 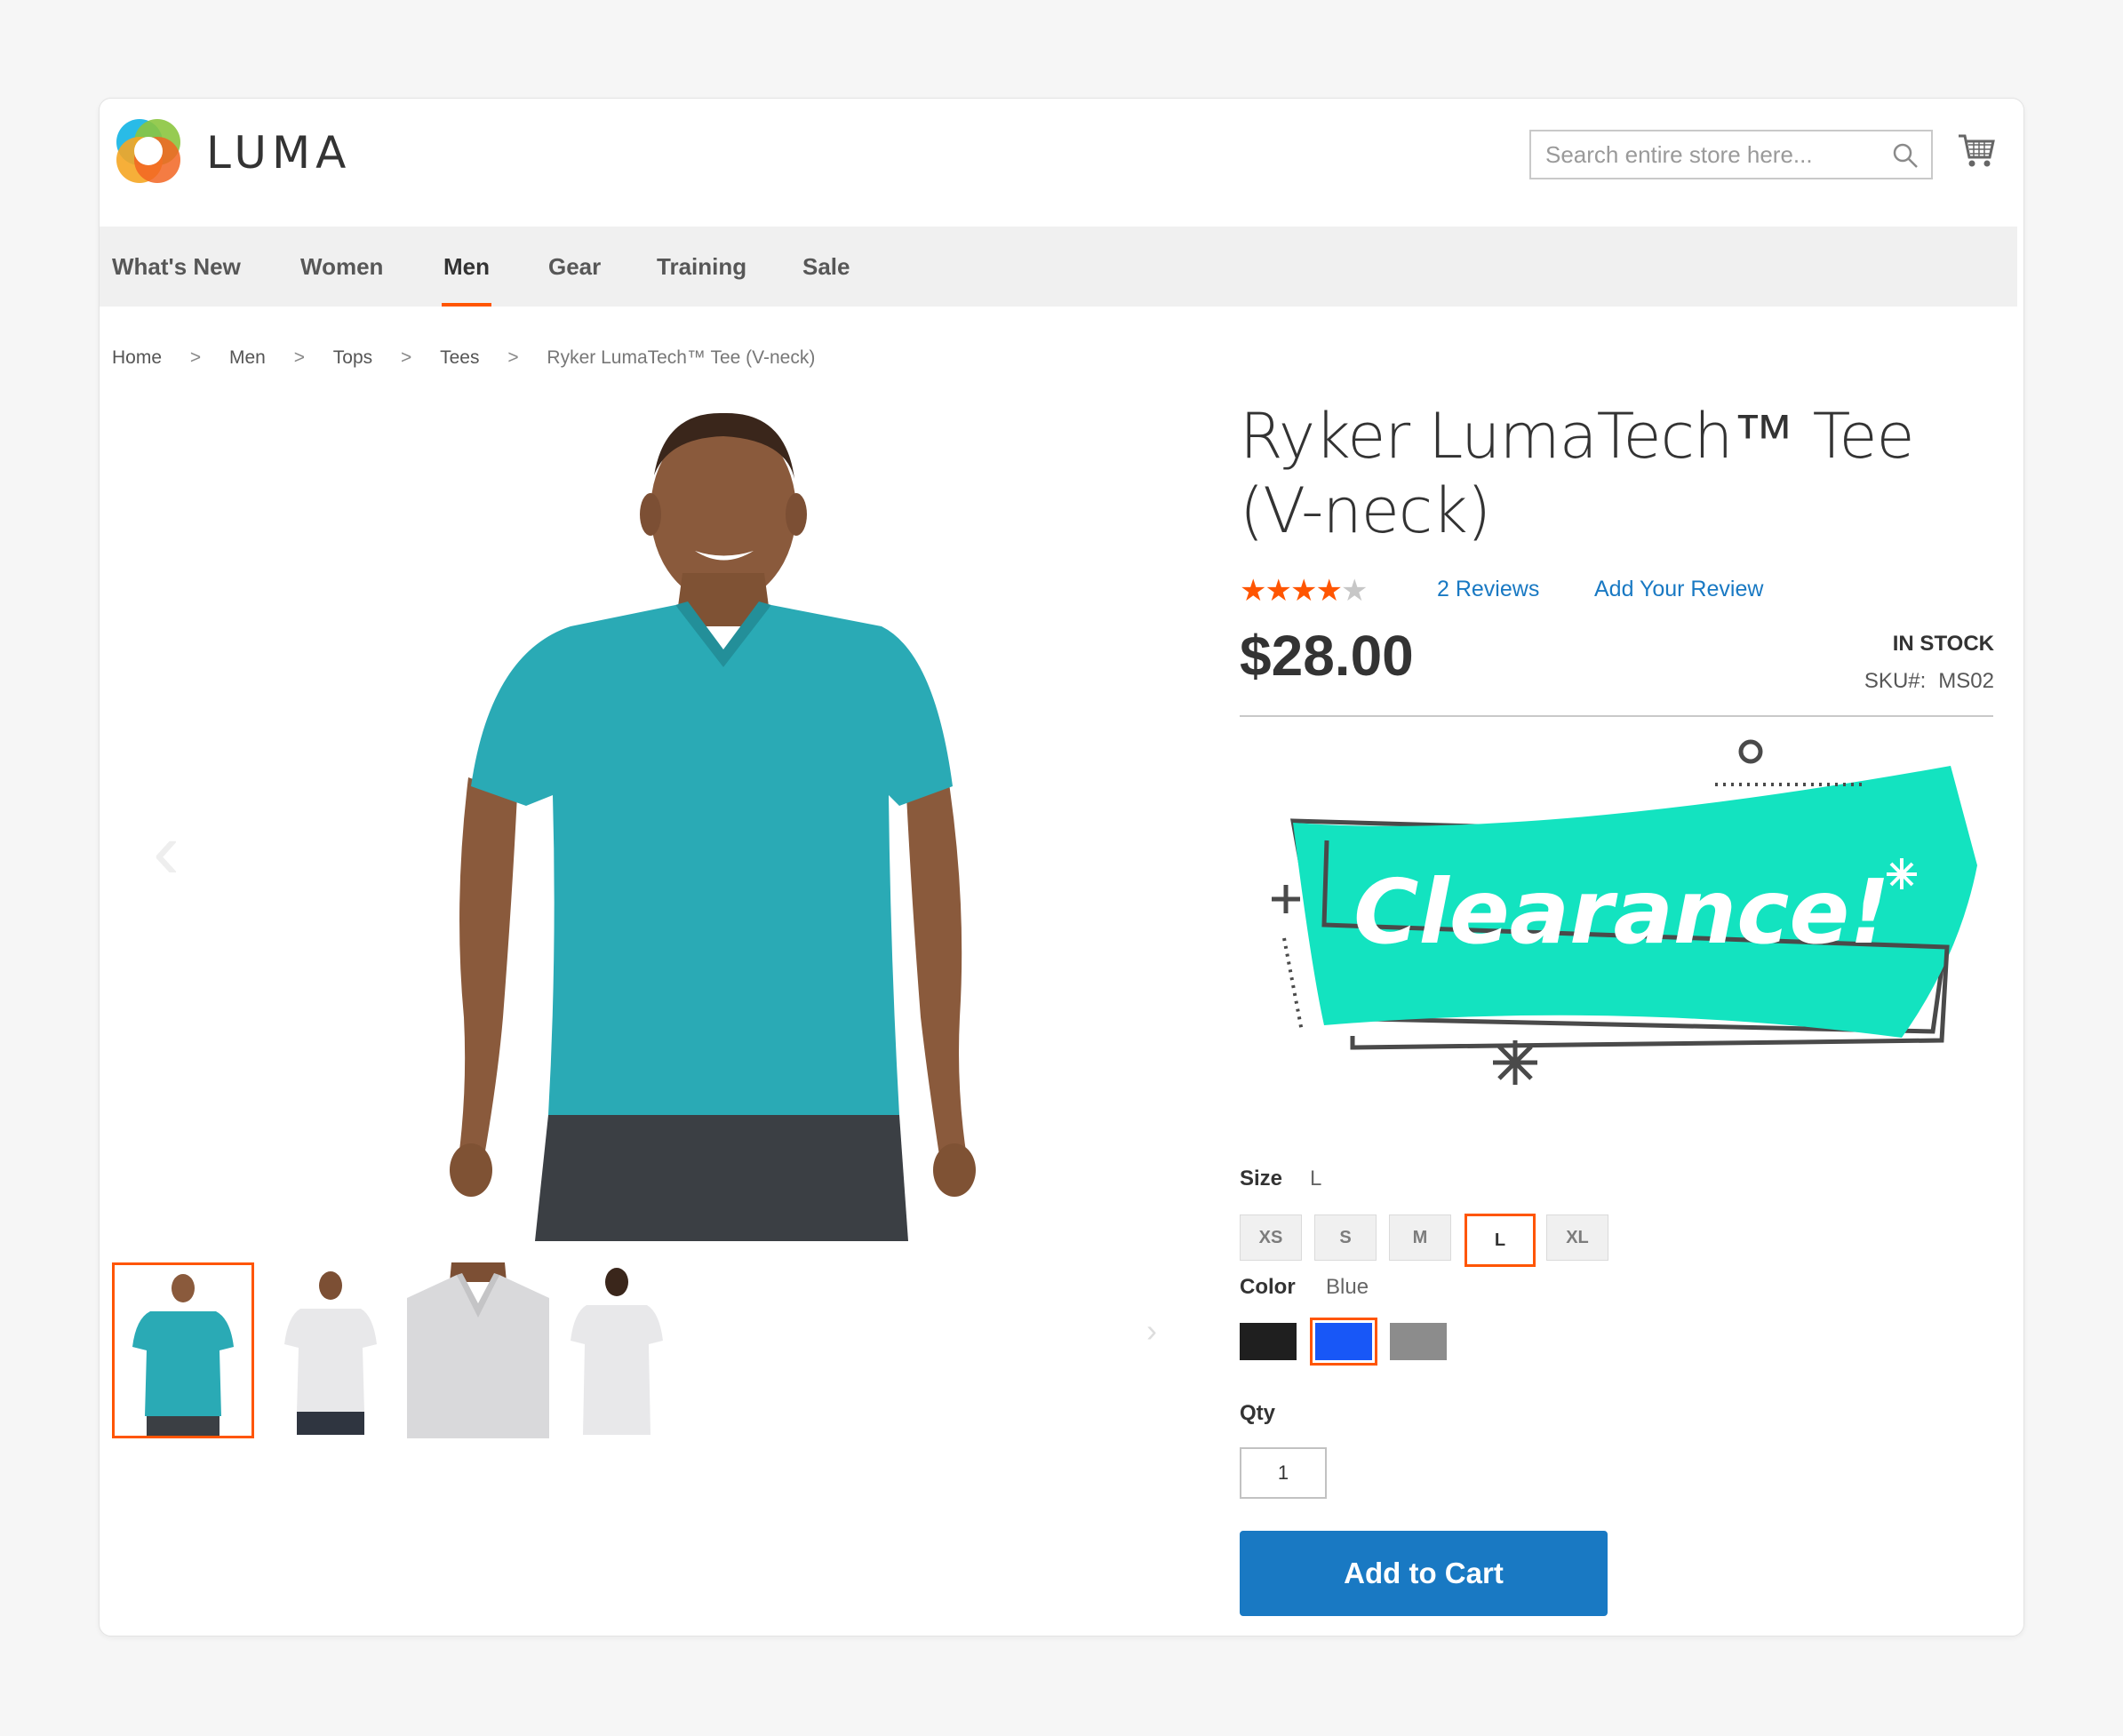 What do you see at coordinates (1283, 1473) in the screenshot?
I see `qty-input: 1` at bounding box center [1283, 1473].